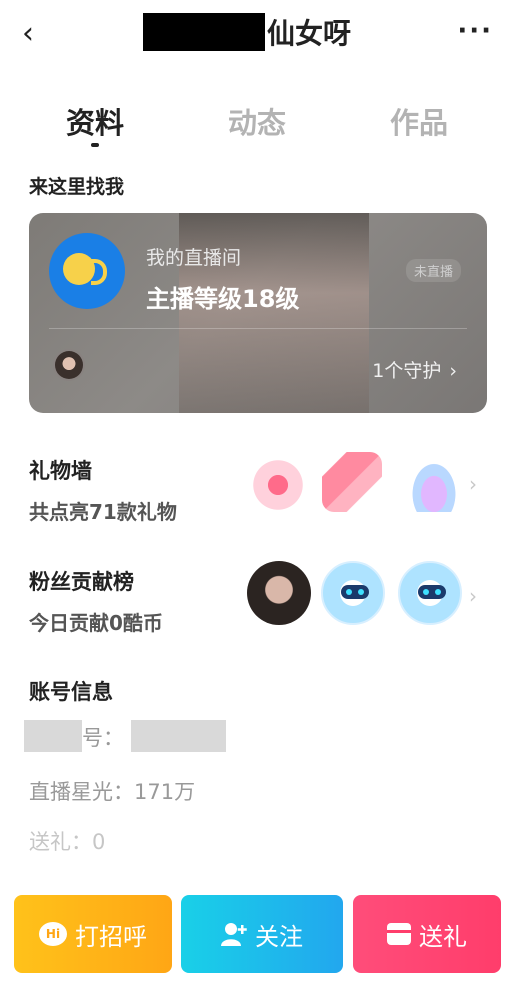  What do you see at coordinates (103, 512) in the screenshot?
I see `gift-wall-summary: 共点亮71款礼物` at bounding box center [103, 512].